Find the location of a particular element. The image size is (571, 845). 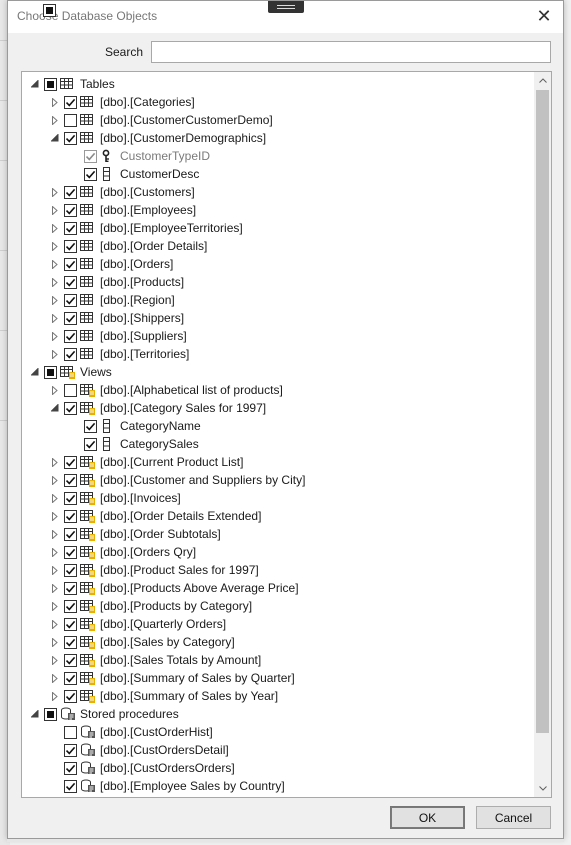

tree-row: [dbo].[Quarterly Orders] is located at coordinates (278, 624).